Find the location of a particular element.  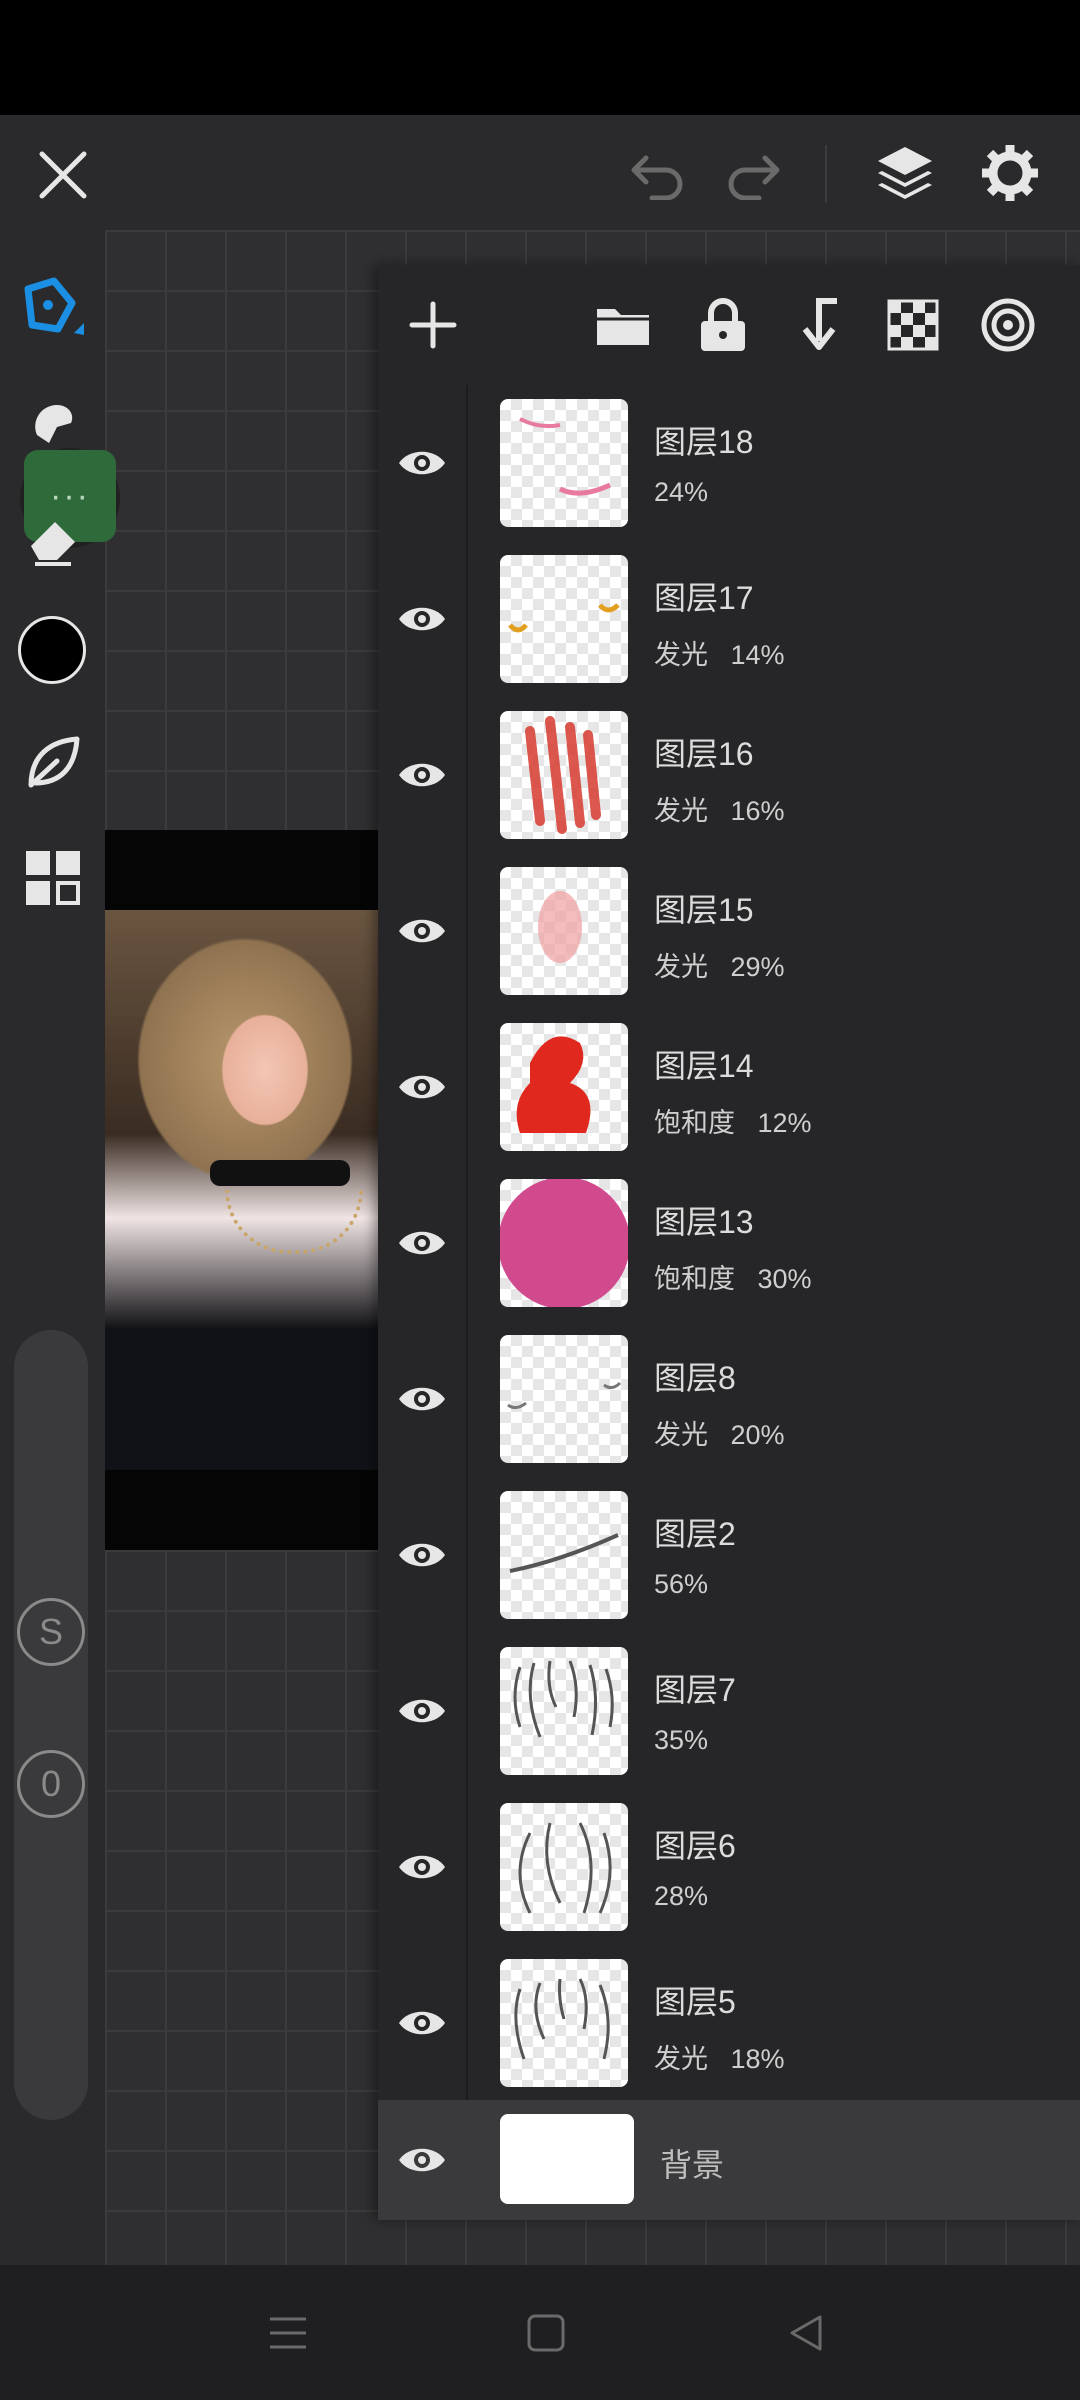

layer-blend-opacity: 发光 29% is located at coordinates (719, 967).